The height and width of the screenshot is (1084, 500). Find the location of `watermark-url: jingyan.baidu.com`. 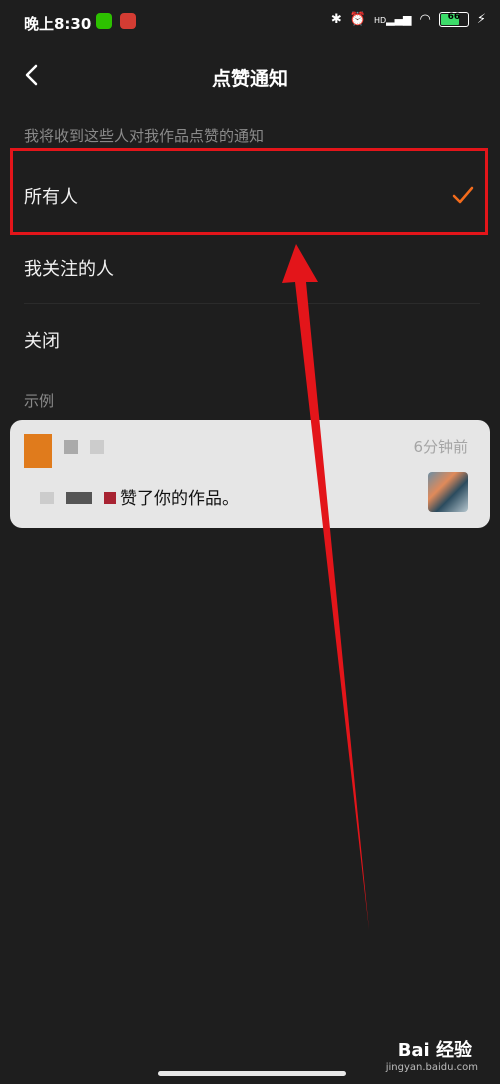

watermark-url: jingyan.baidu.com is located at coordinates (431, 1067).